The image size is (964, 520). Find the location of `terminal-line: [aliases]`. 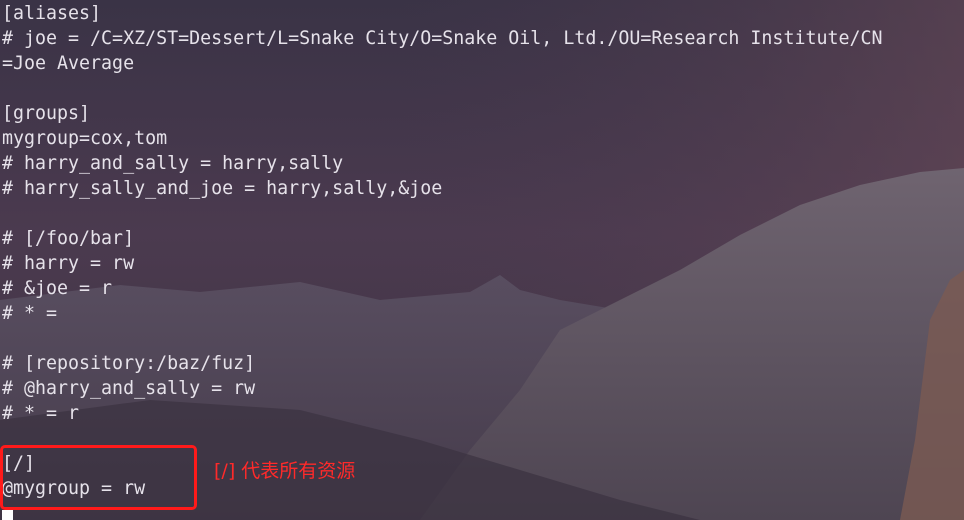

terminal-line: [aliases] is located at coordinates (52, 13).